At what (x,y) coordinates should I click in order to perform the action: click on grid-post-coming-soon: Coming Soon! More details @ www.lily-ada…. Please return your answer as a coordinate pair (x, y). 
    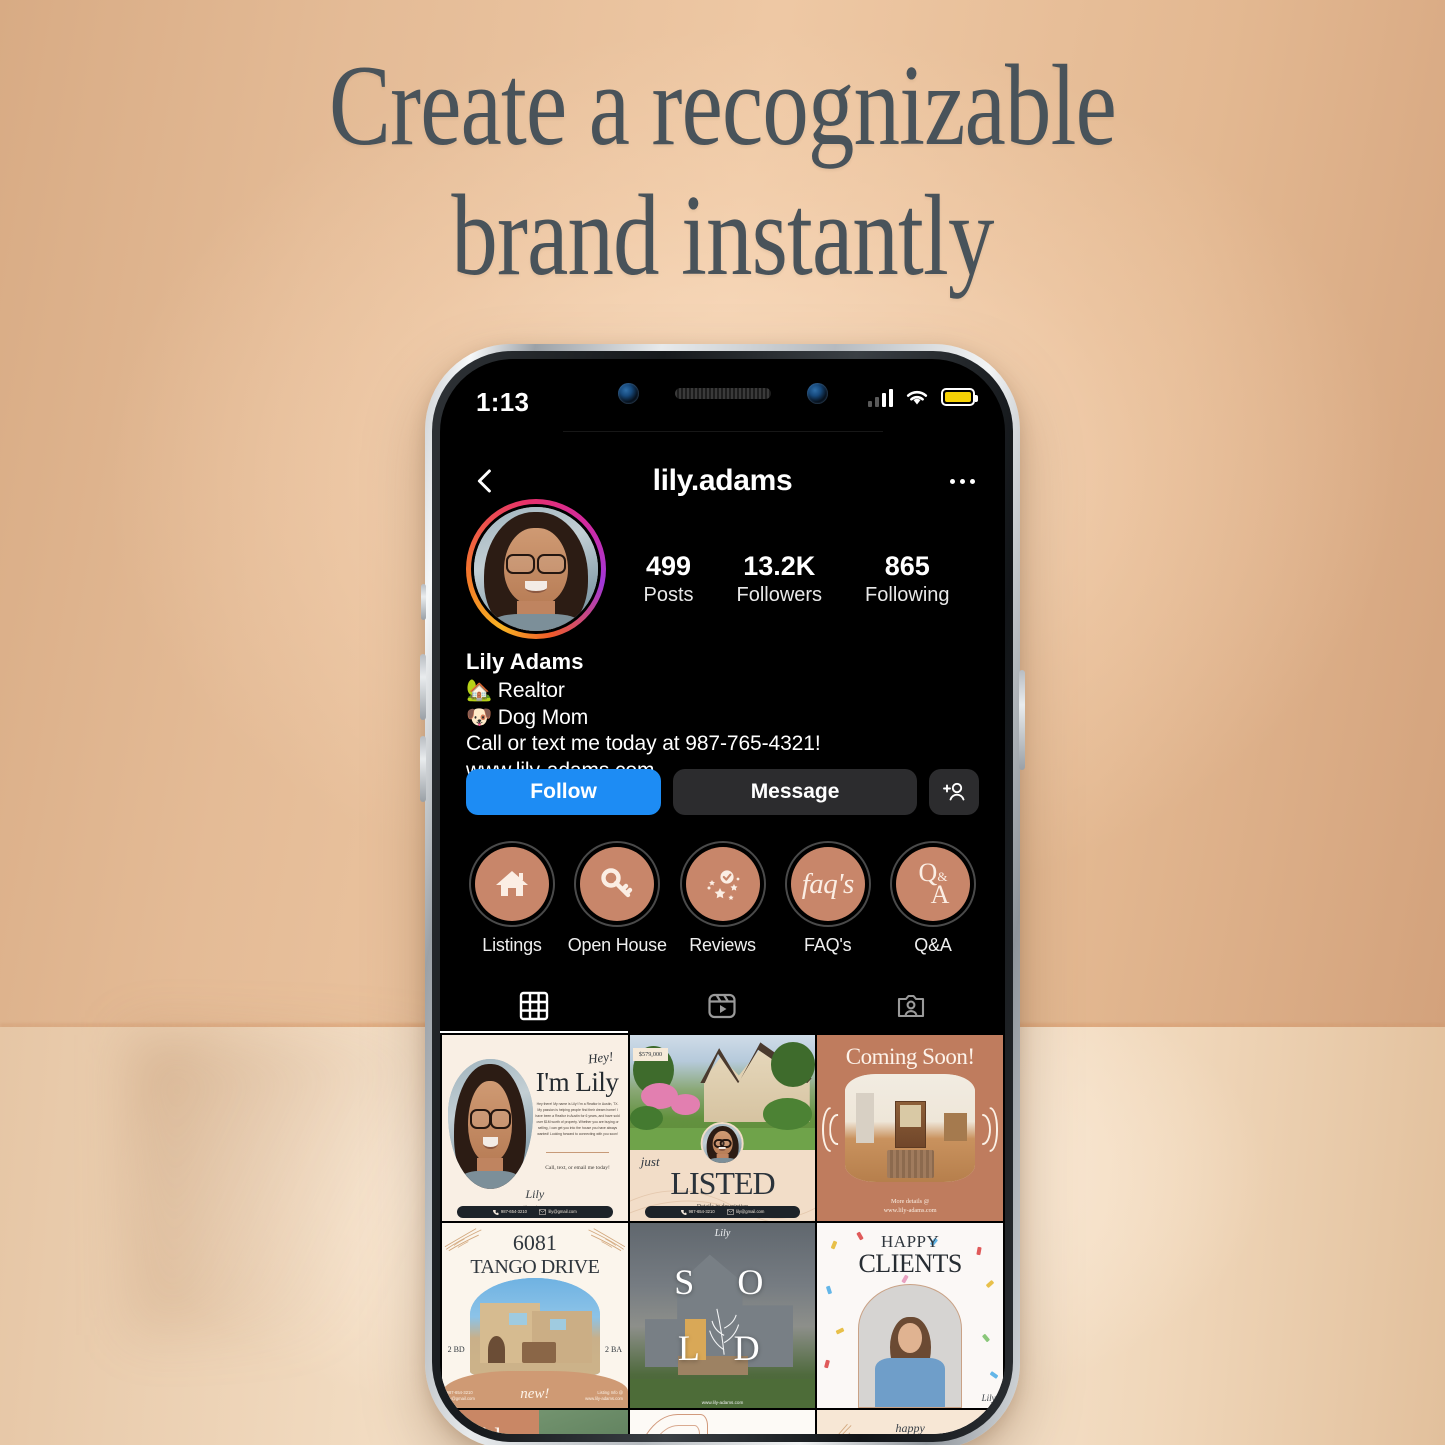
    Looking at the image, I should click on (910, 1128).